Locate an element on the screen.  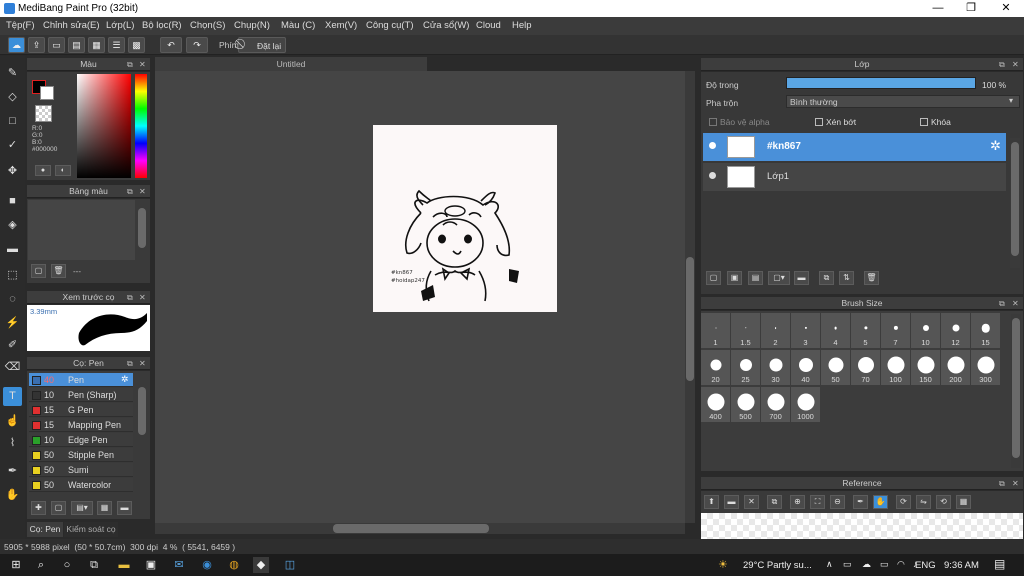
palette-area is located at coordinates (81, 230).